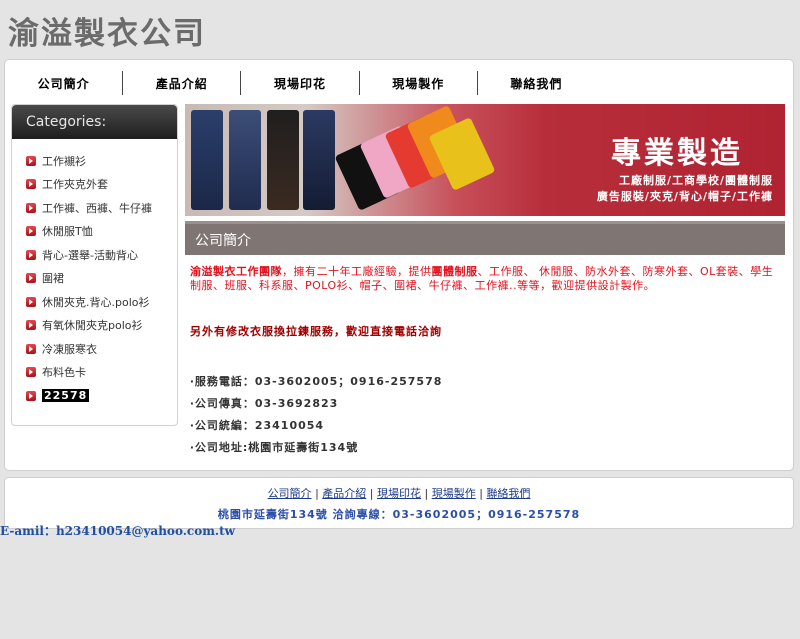 The width and height of the screenshot is (800, 639). I want to click on nav-item-products: 產品介紹, so click(181, 83).